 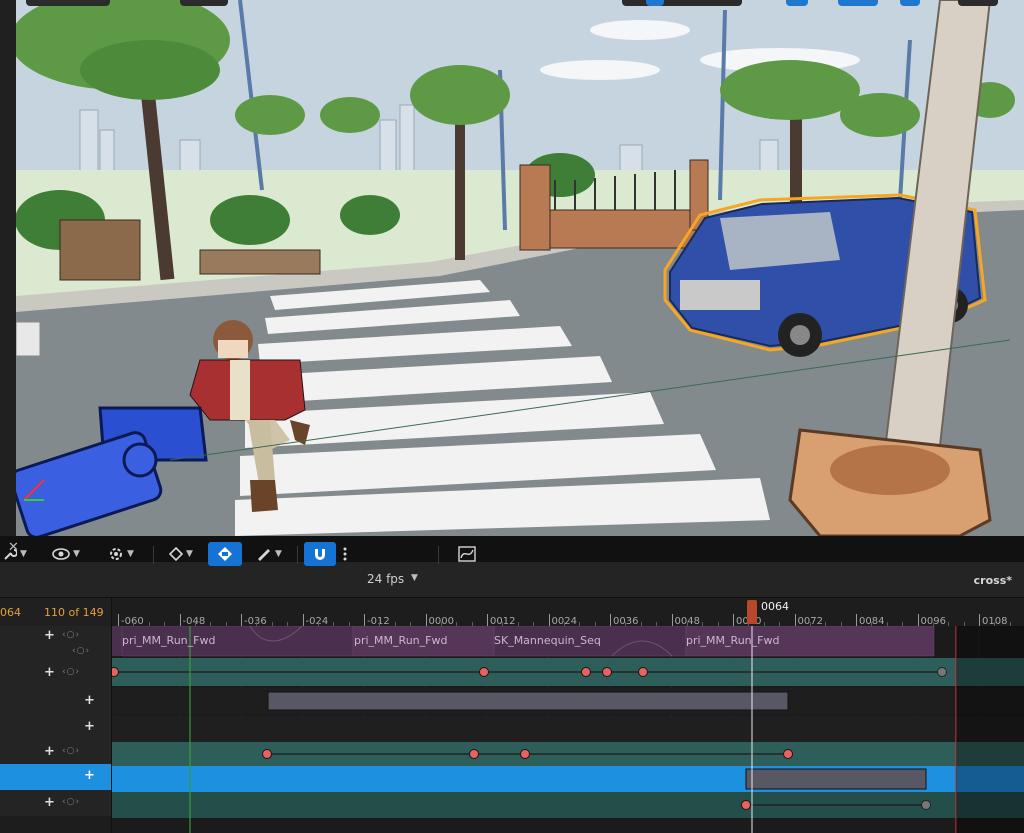 What do you see at coordinates (181, 554) in the screenshot?
I see `diamond-key-icon: ▼` at bounding box center [181, 554].